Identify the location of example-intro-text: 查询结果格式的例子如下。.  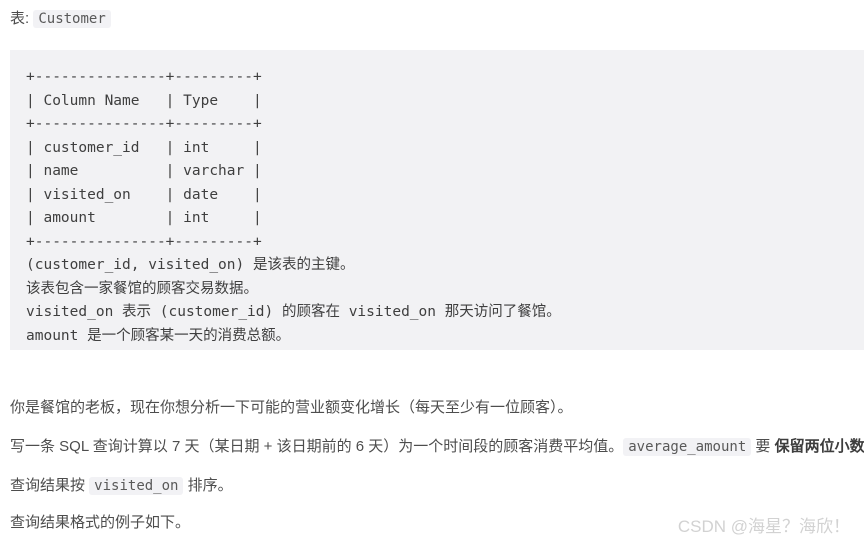
(100, 522).